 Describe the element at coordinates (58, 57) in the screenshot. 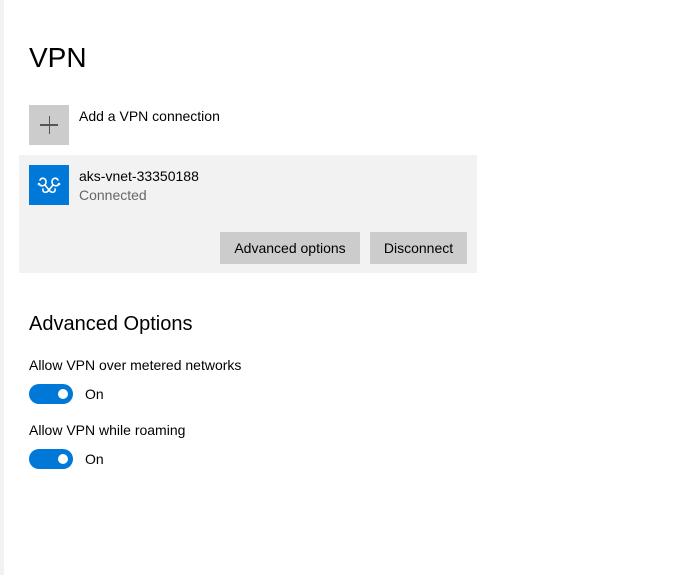

I see `page-title: VPN` at that location.